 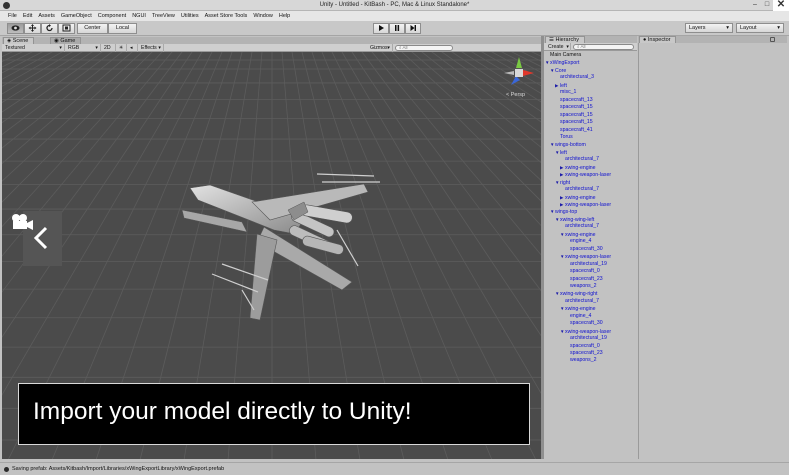 I want to click on render-mode-dropdown: RGB ▾, so click(x=83, y=48).